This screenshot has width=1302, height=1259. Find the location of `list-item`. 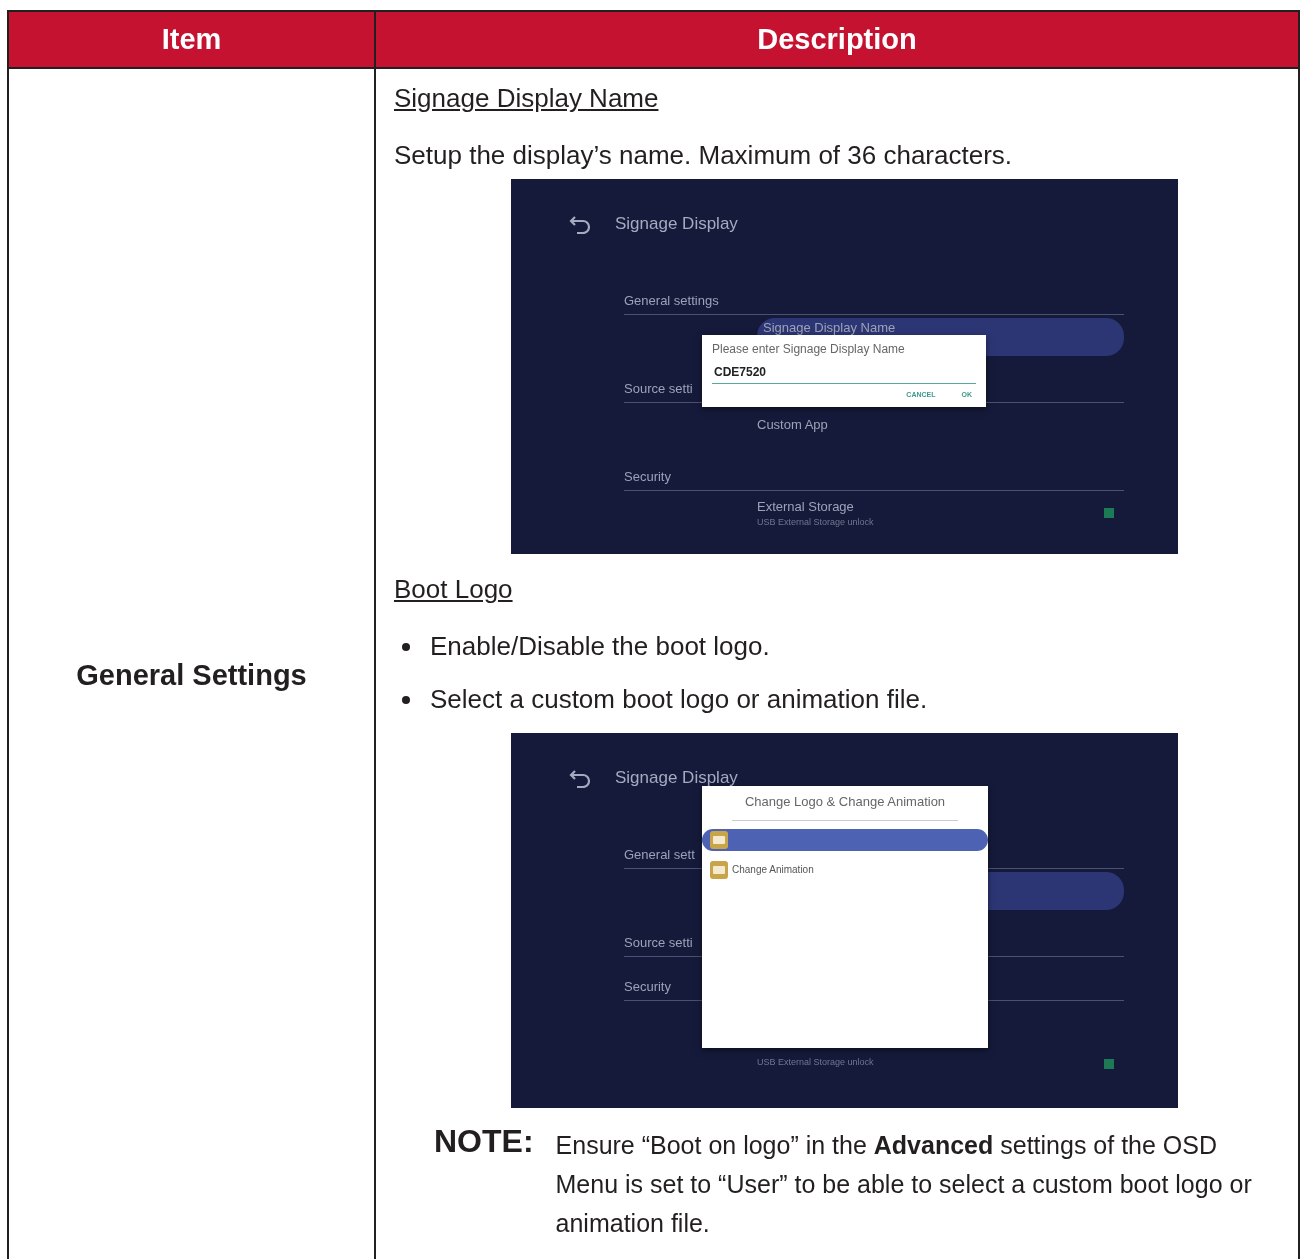

list-item is located at coordinates (845, 839).